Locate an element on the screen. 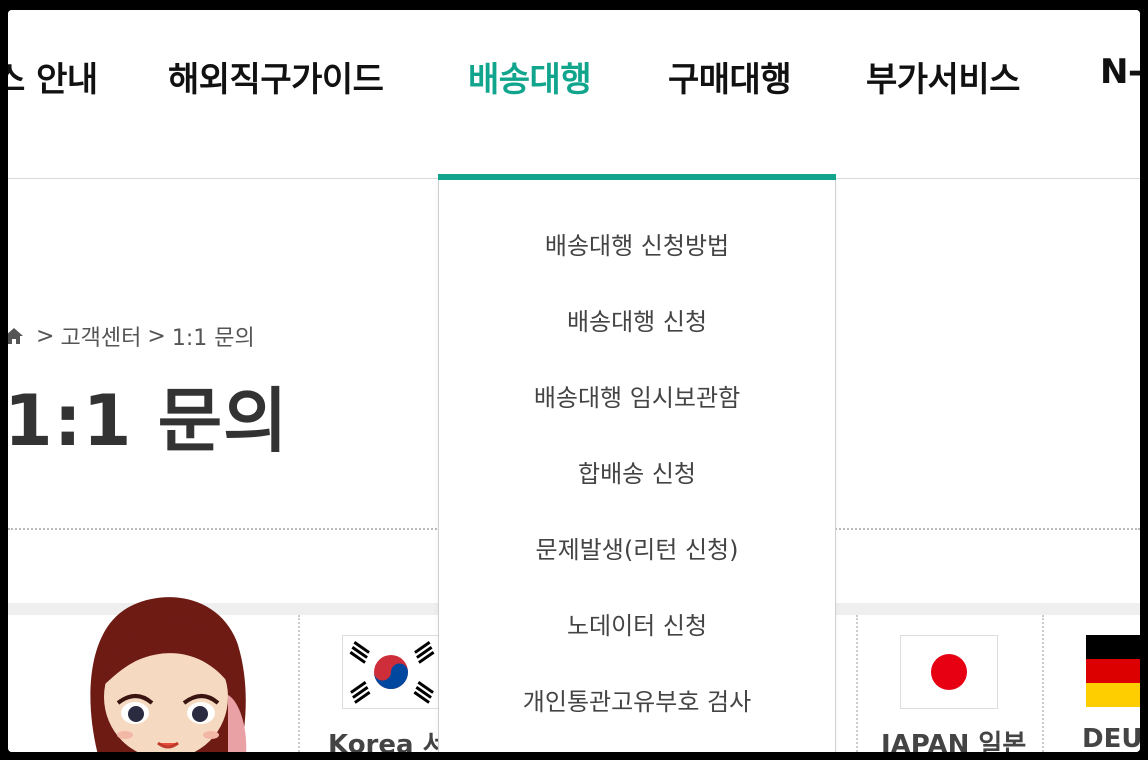 The image size is (1148, 760). dropdown-item-customs-code-check: 개인통관고유부호 검사 is located at coordinates (637, 699).